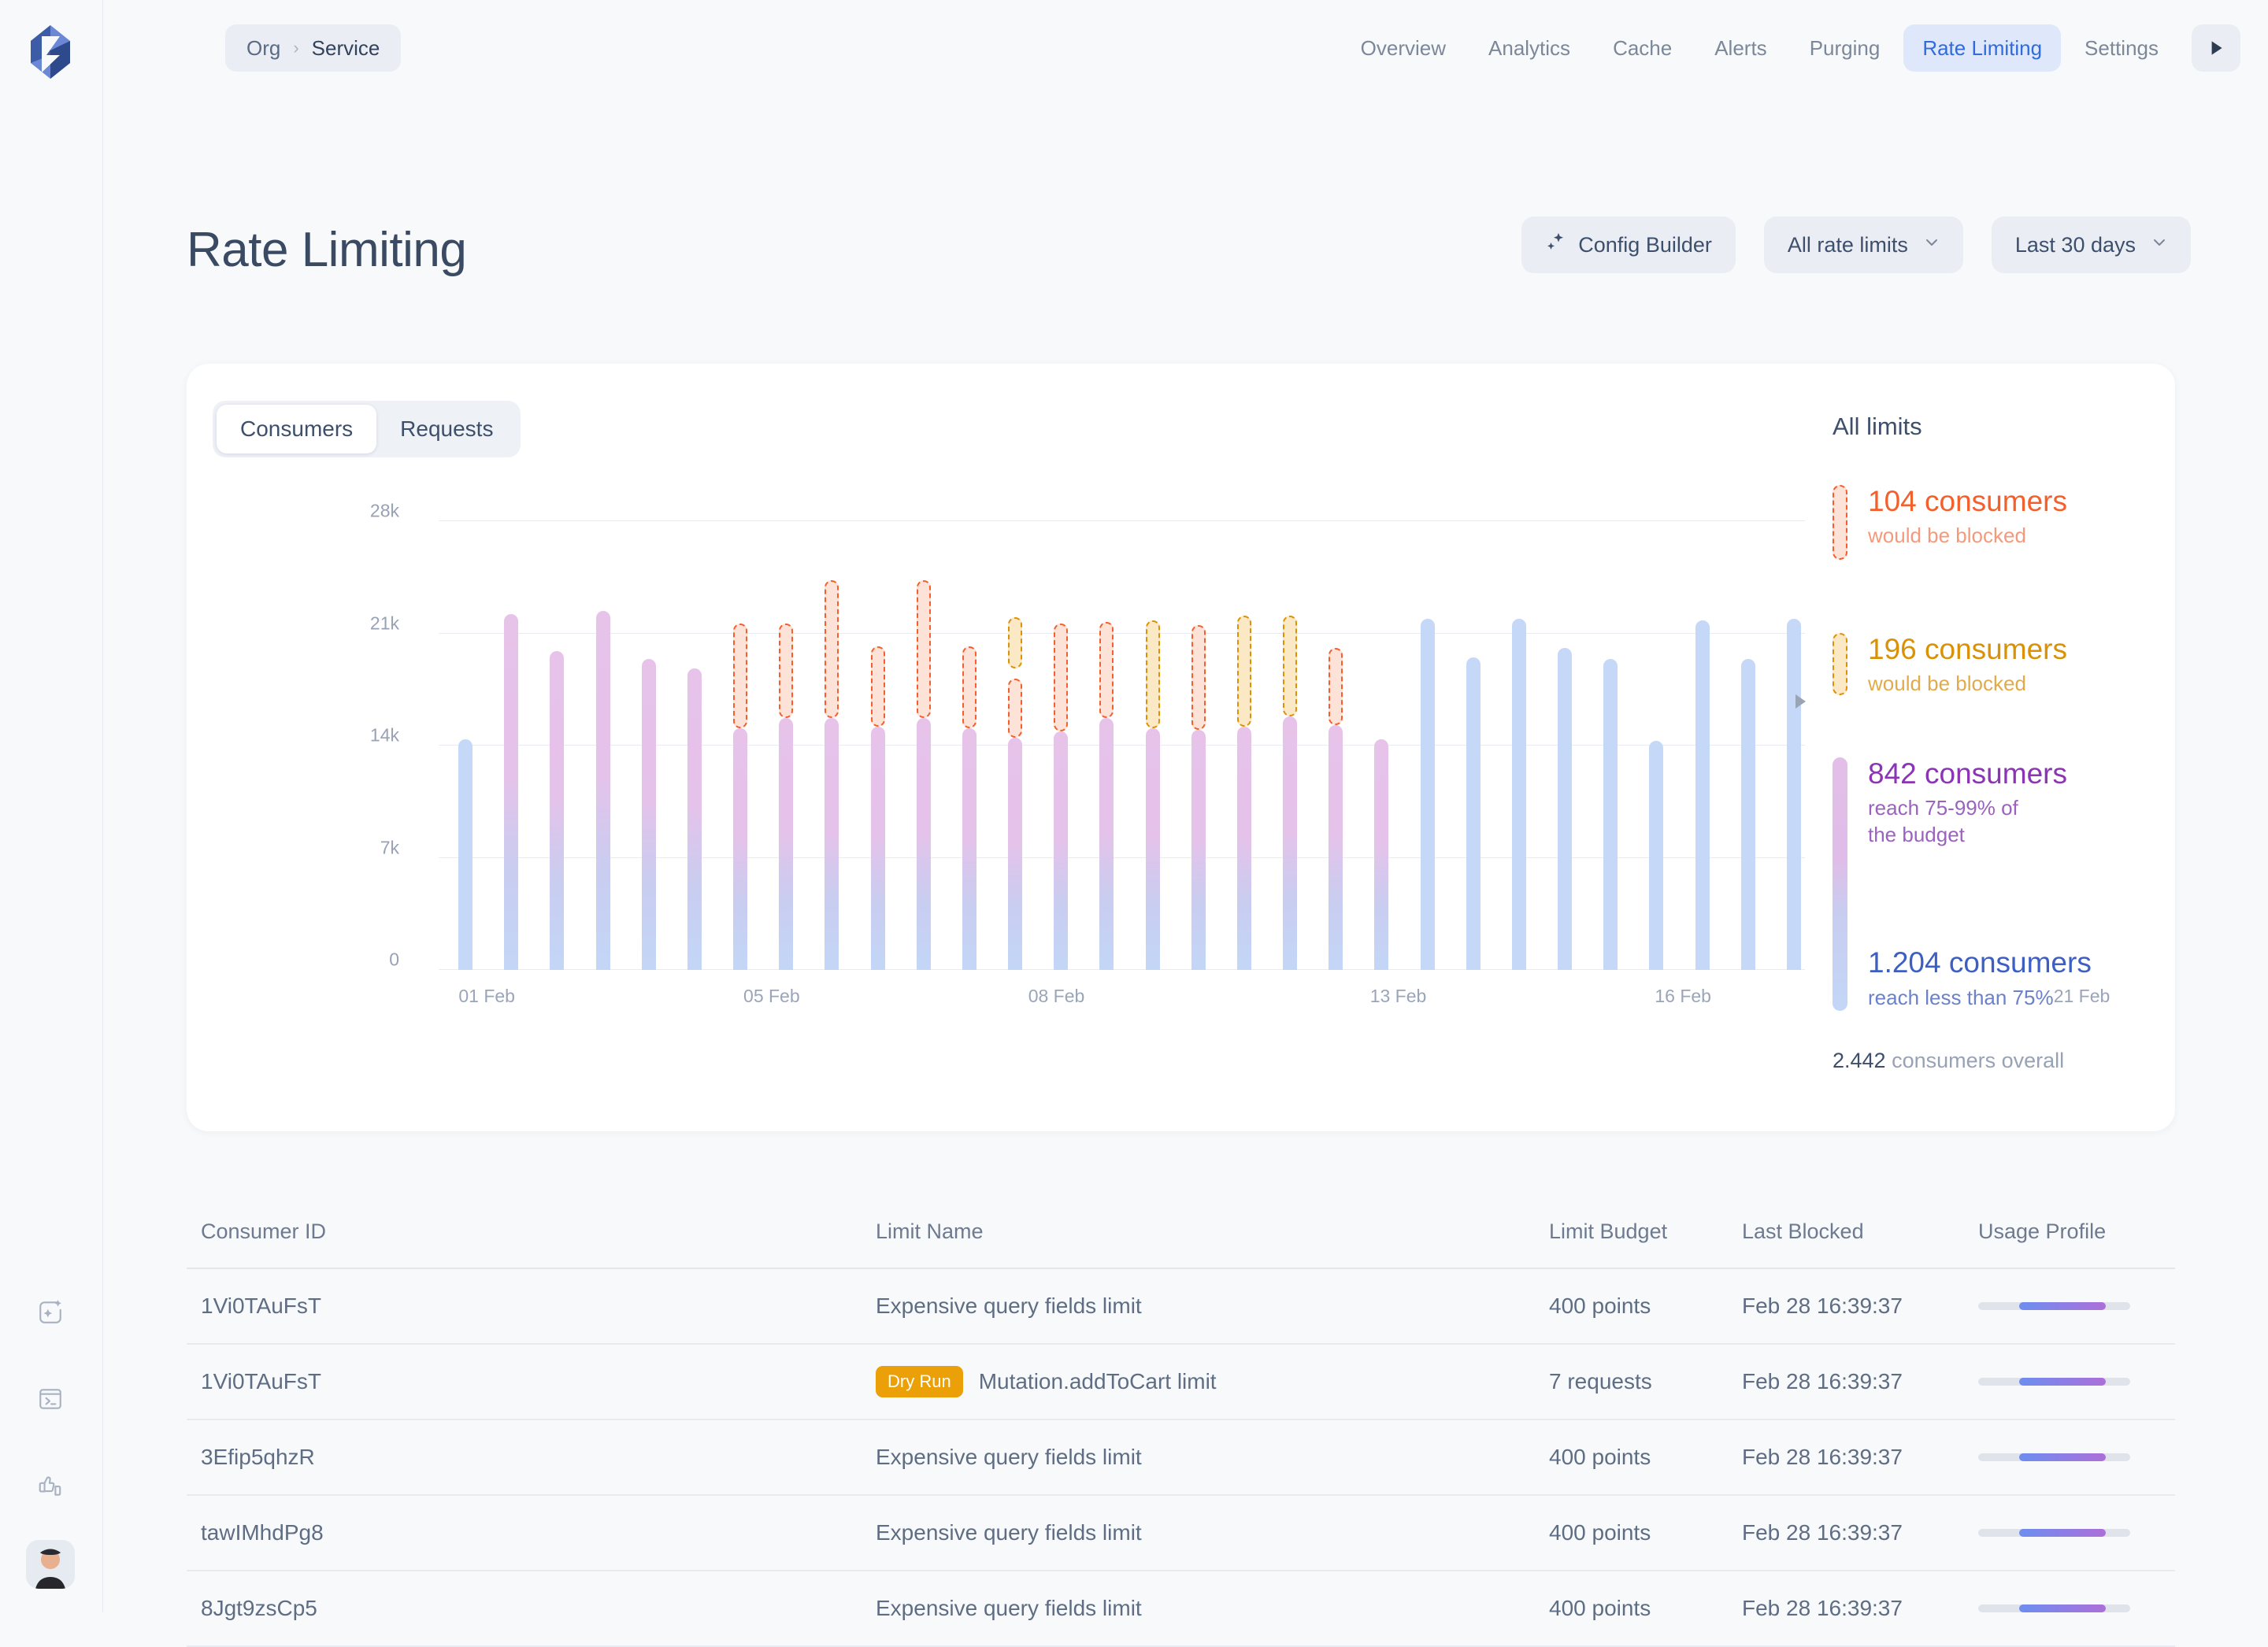  What do you see at coordinates (1967, 501) in the screenshot?
I see `legend-value-blocked-red: 104 consumers` at bounding box center [1967, 501].